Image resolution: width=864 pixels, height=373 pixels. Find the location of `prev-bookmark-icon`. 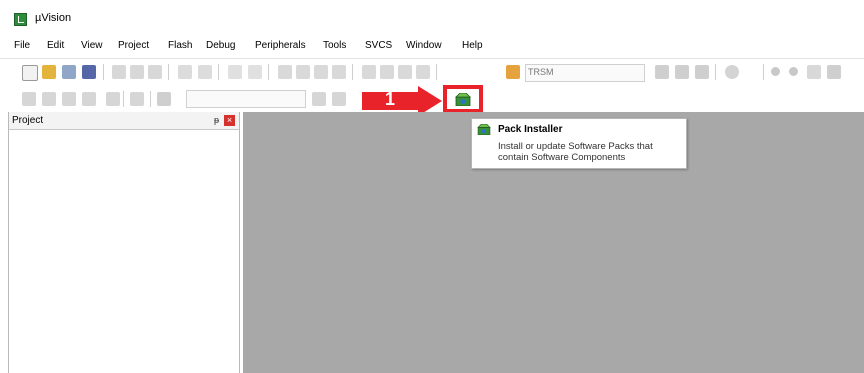

prev-bookmark-icon is located at coordinates (303, 72).